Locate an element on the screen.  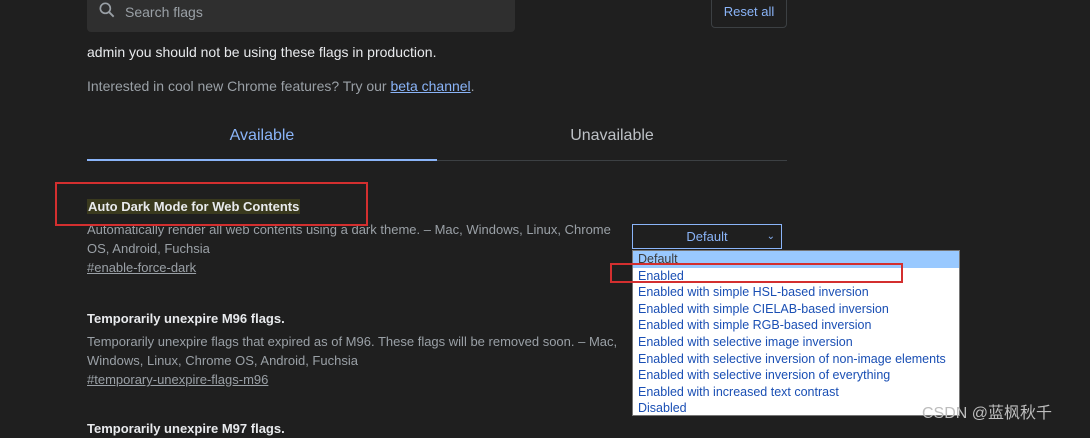
annotation-box-title is located at coordinates (211, 204).